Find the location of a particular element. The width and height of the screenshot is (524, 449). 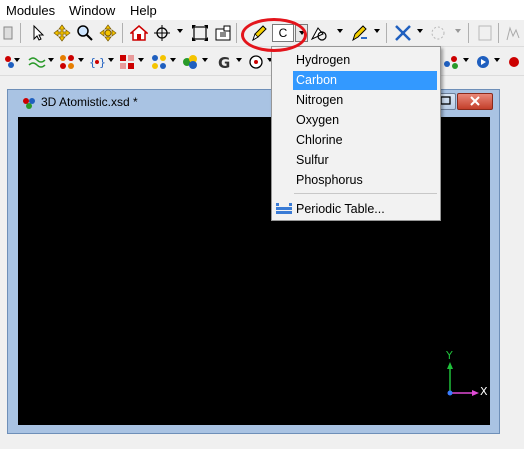

build-dropdown-arrow is located at coordinates (420, 31).